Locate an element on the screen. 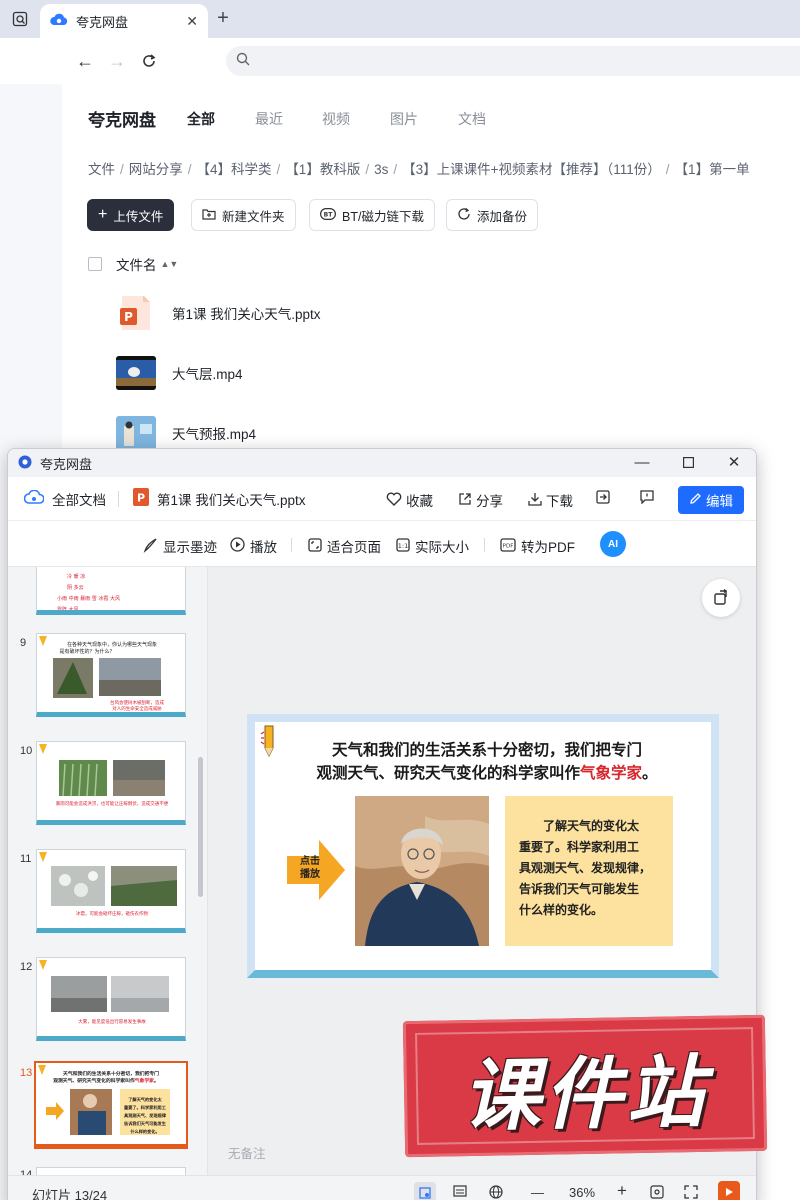  reload-icon is located at coordinates (149, 61).